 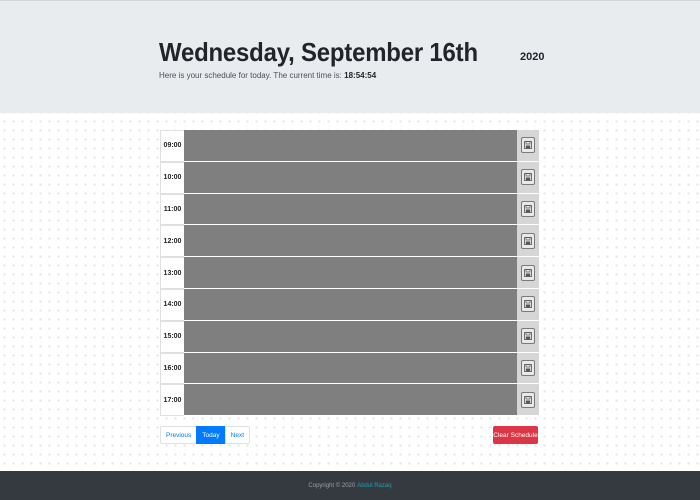 What do you see at coordinates (332, 485) in the screenshot?
I see `copyright-text: Copyright © 2020` at bounding box center [332, 485].